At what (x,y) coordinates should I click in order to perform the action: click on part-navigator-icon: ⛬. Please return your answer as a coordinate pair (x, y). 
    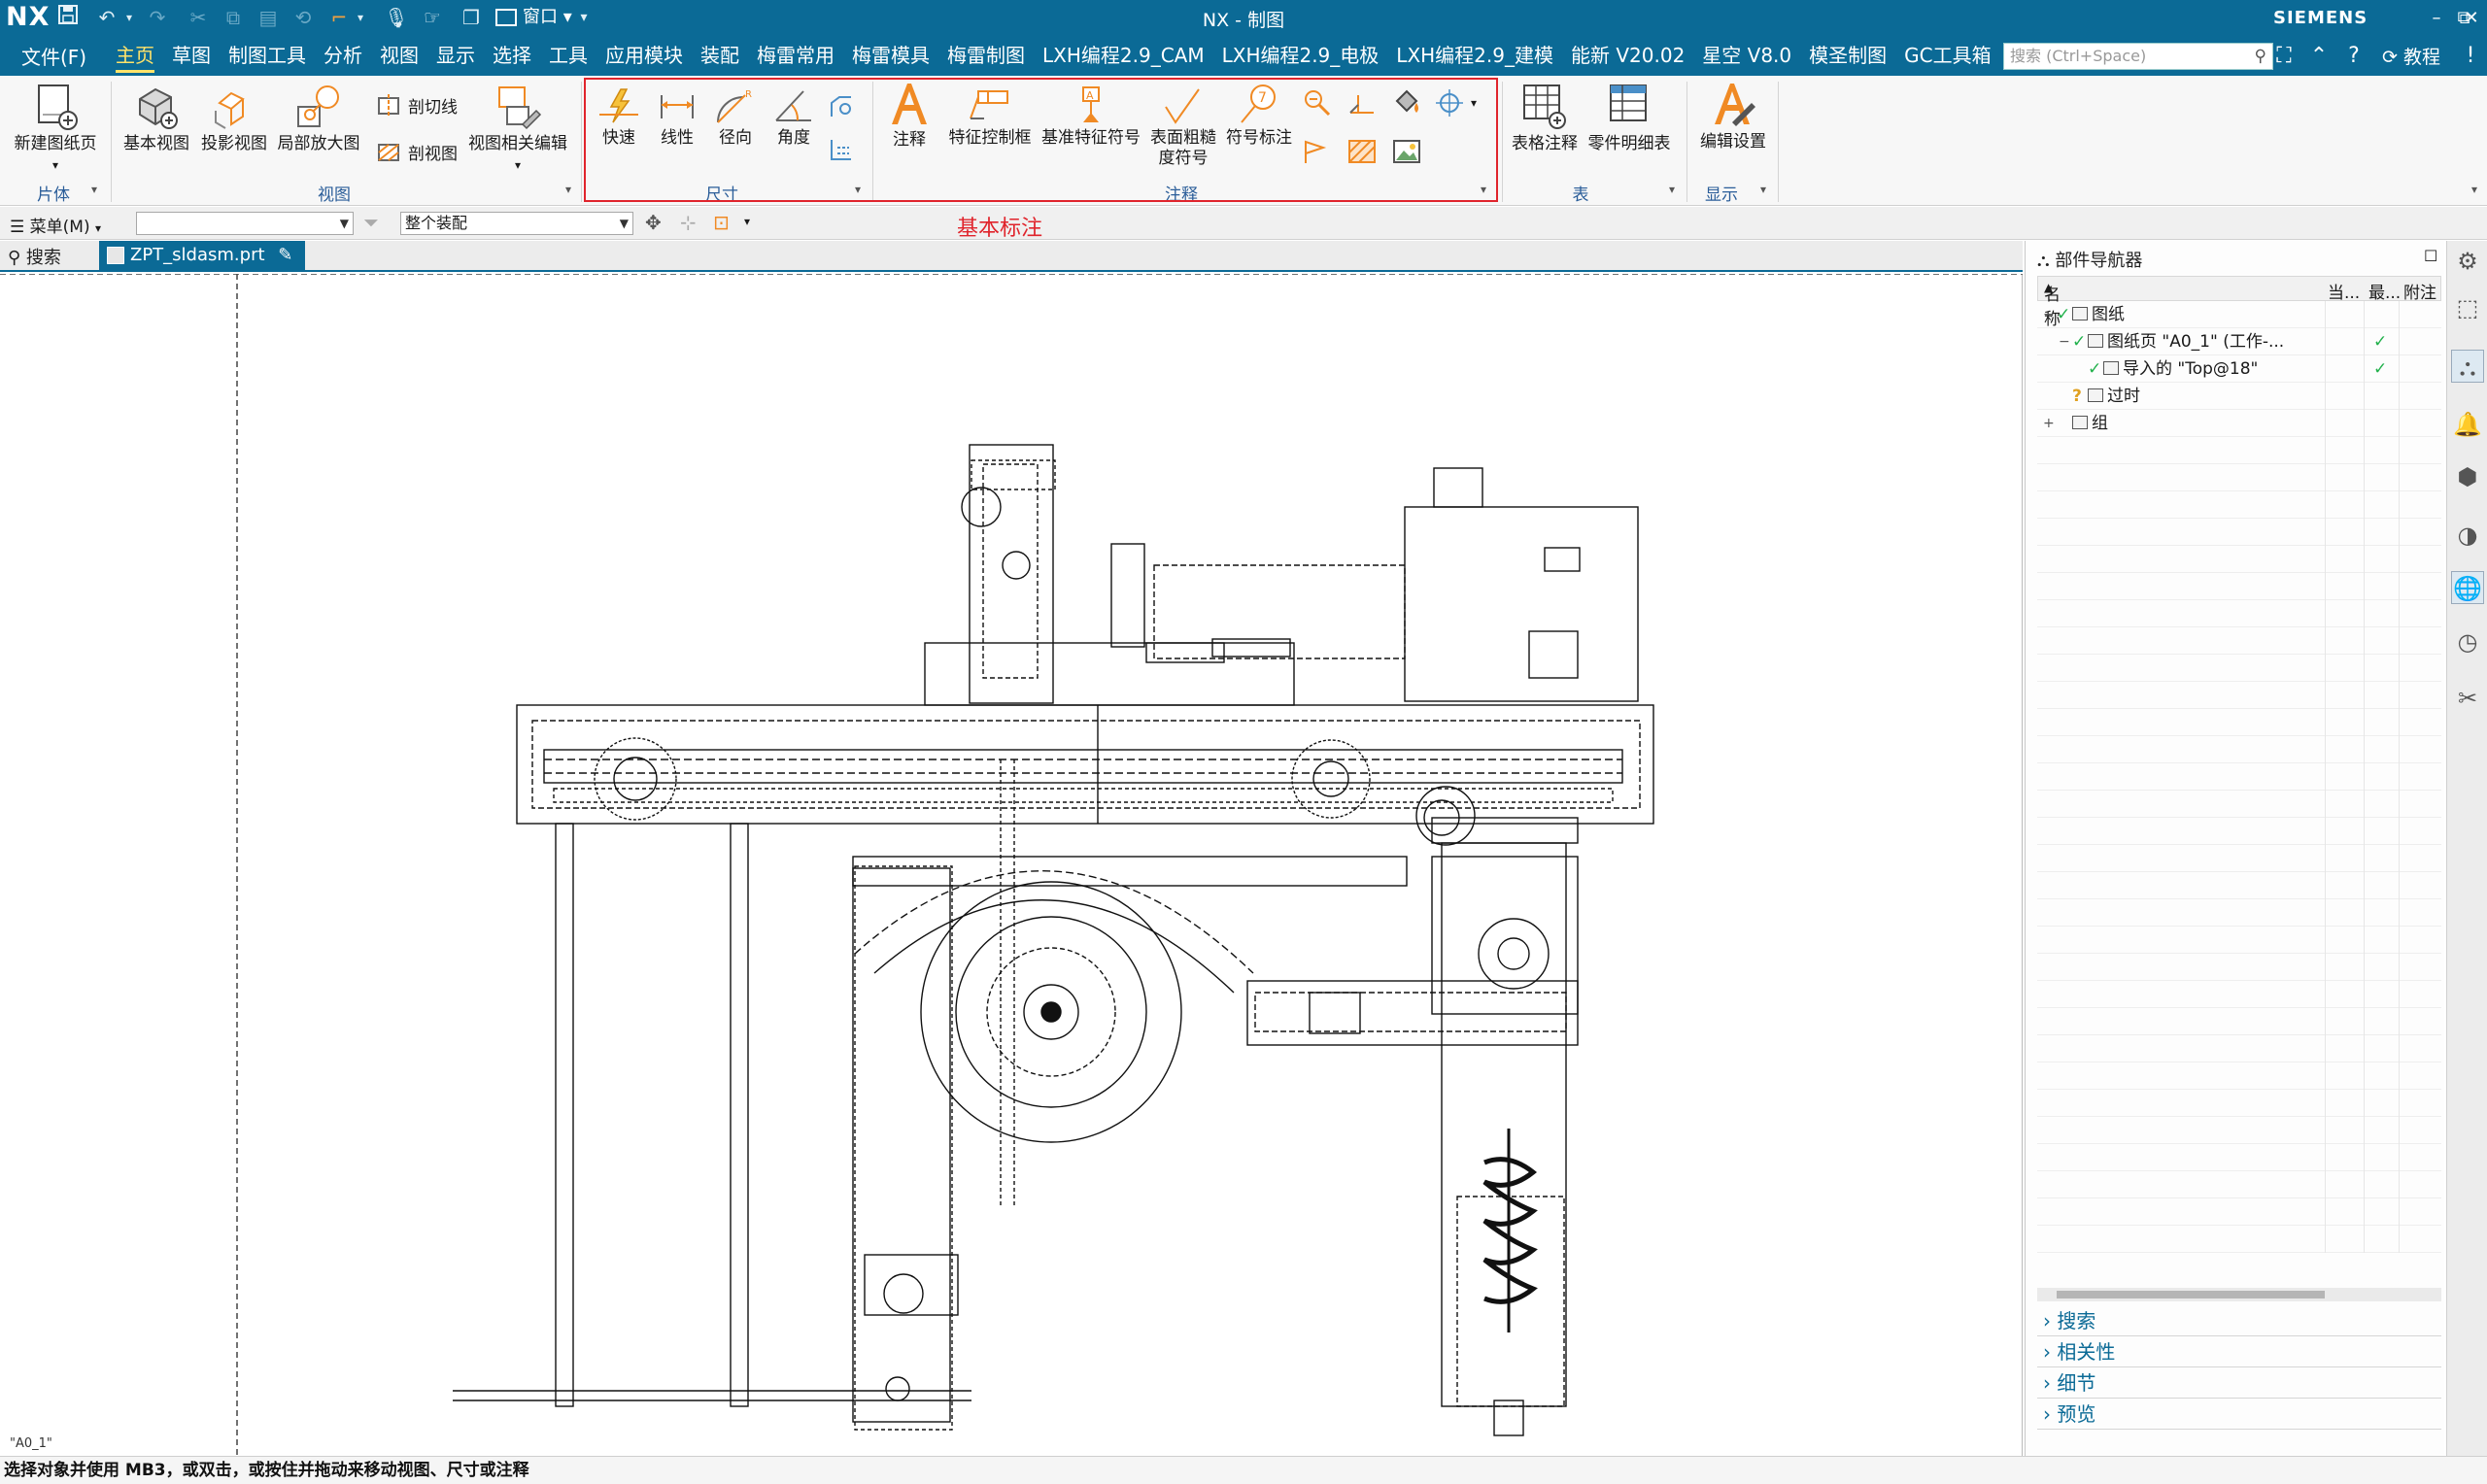
    Looking at the image, I should click on (2467, 366).